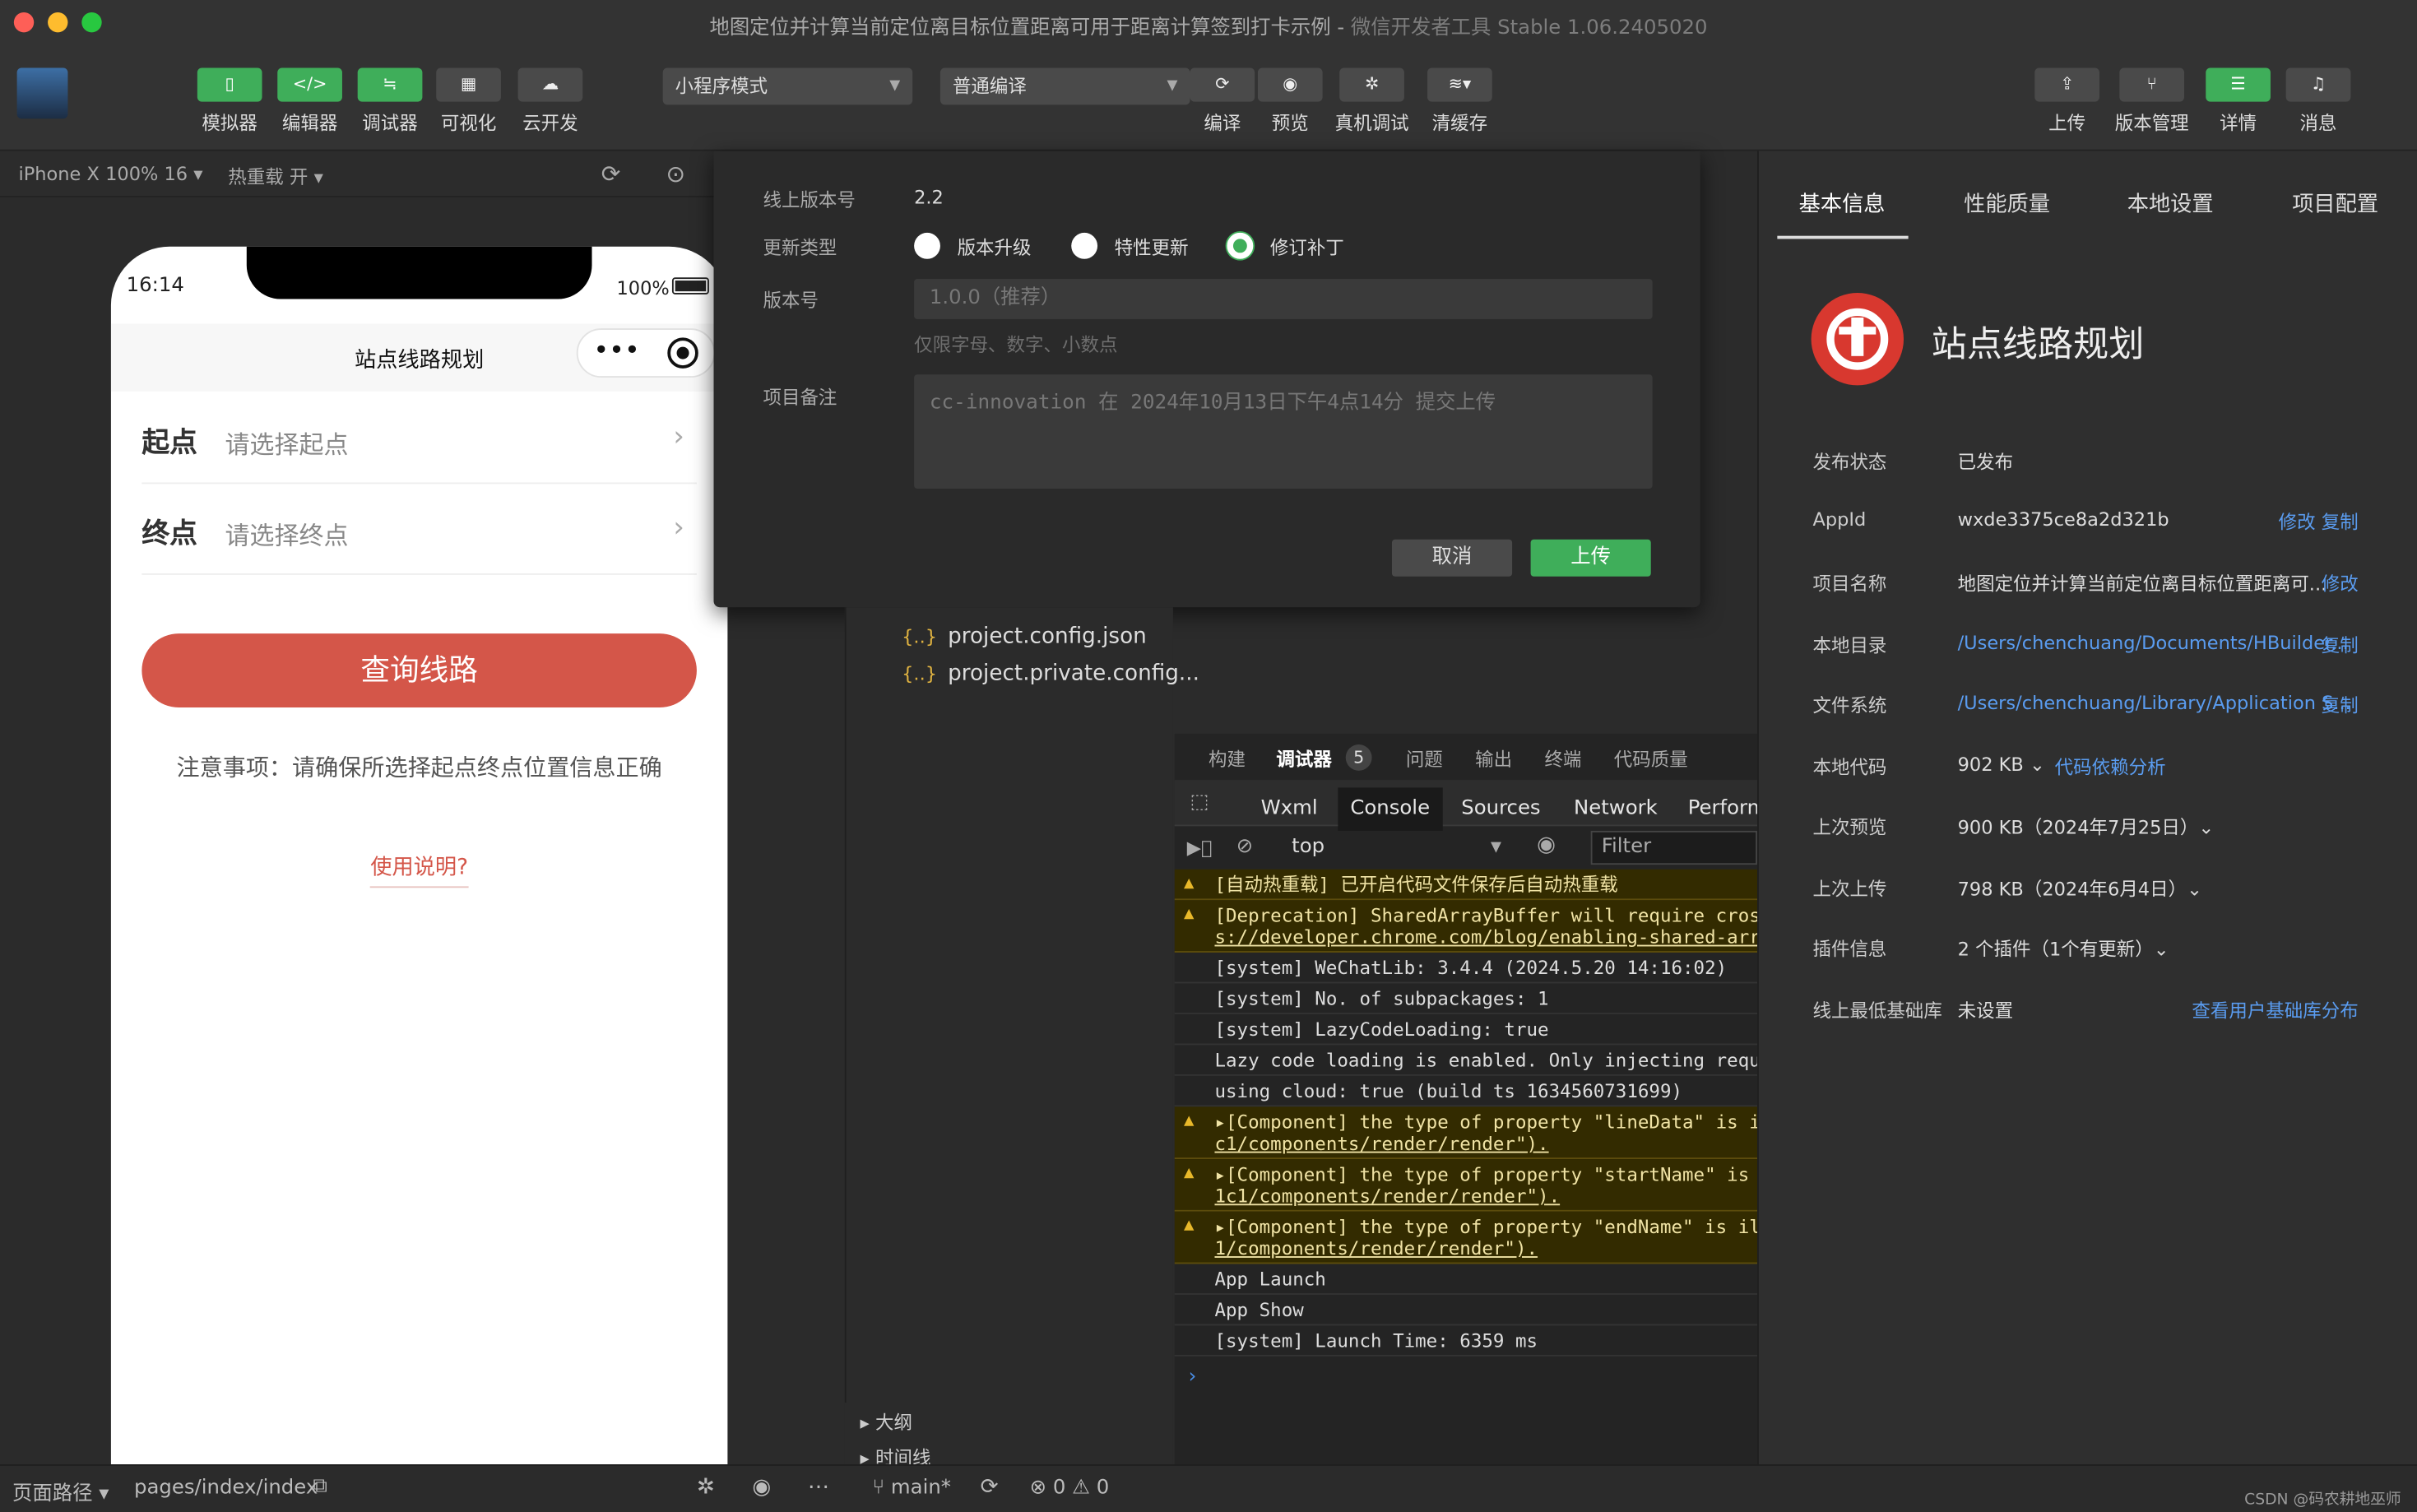 This screenshot has width=2417, height=1512. I want to click on tab-performance: Perform, so click(1728, 808).